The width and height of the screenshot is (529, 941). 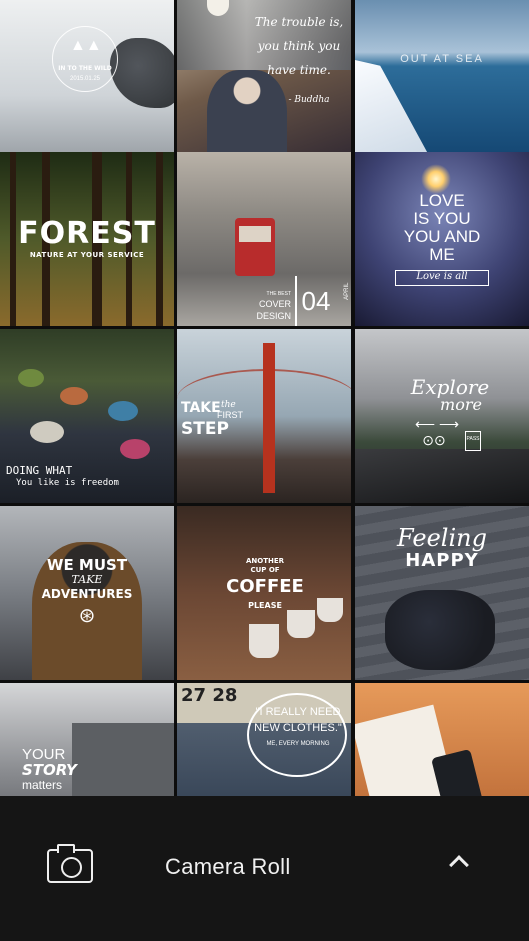 I want to click on tile-text: COFFEE, so click(x=265, y=586).